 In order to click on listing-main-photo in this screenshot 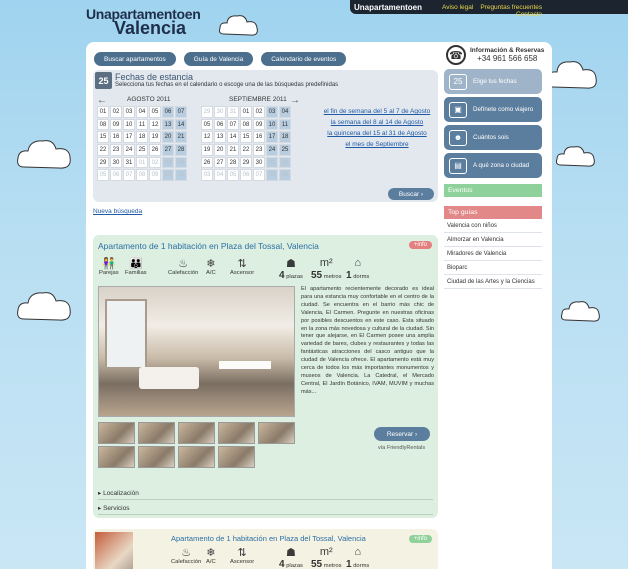, I will do `click(196, 351)`.